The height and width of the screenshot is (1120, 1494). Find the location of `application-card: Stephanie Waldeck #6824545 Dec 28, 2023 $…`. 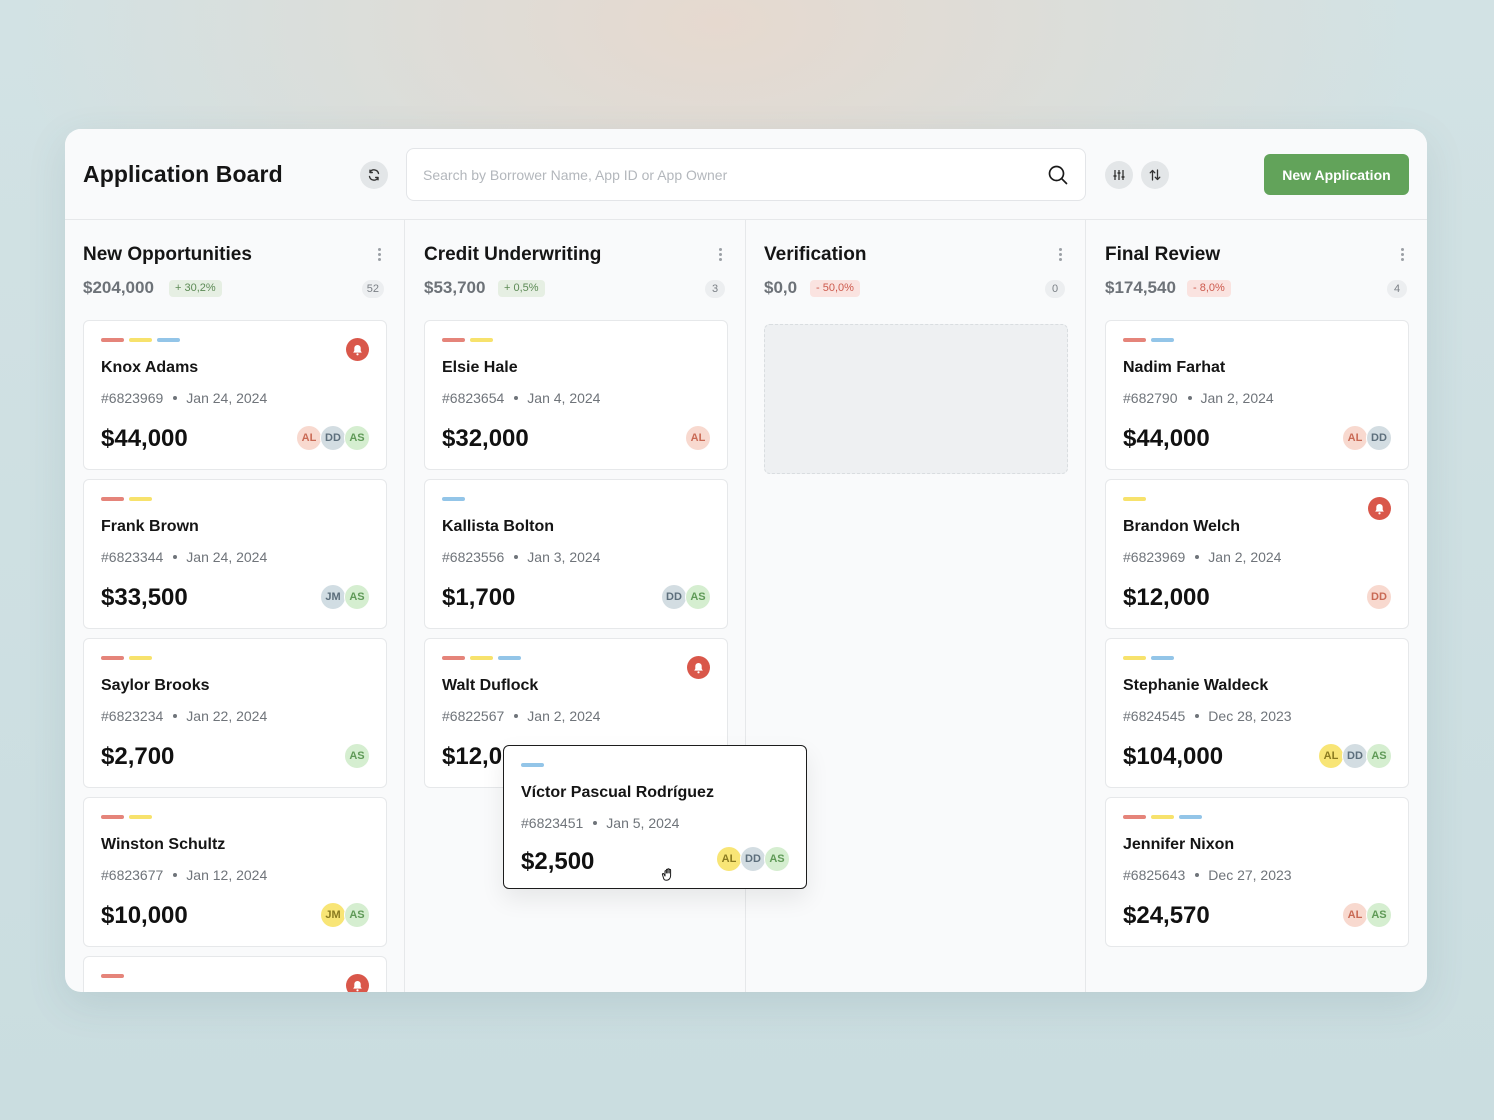

application-card: Stephanie Waldeck #6824545 Dec 28, 2023 $… is located at coordinates (1257, 713).